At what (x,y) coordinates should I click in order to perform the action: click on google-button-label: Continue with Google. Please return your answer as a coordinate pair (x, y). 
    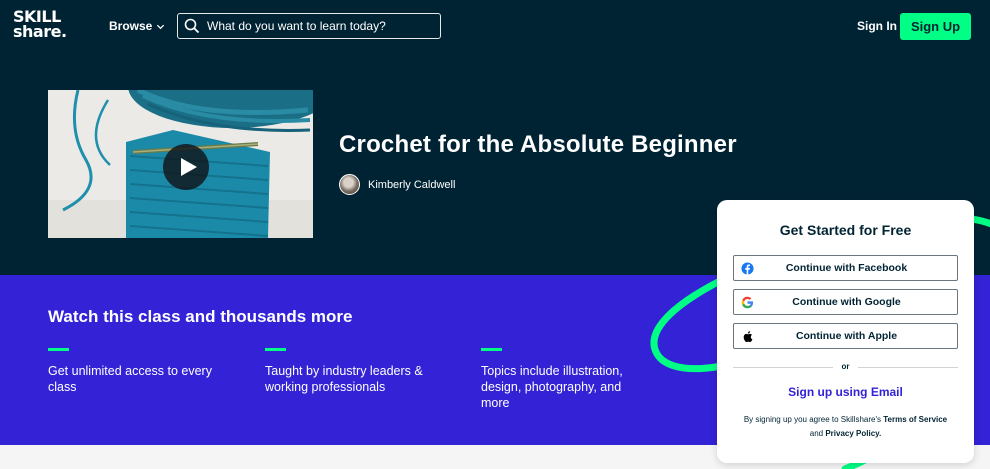
    Looking at the image, I should click on (846, 302).